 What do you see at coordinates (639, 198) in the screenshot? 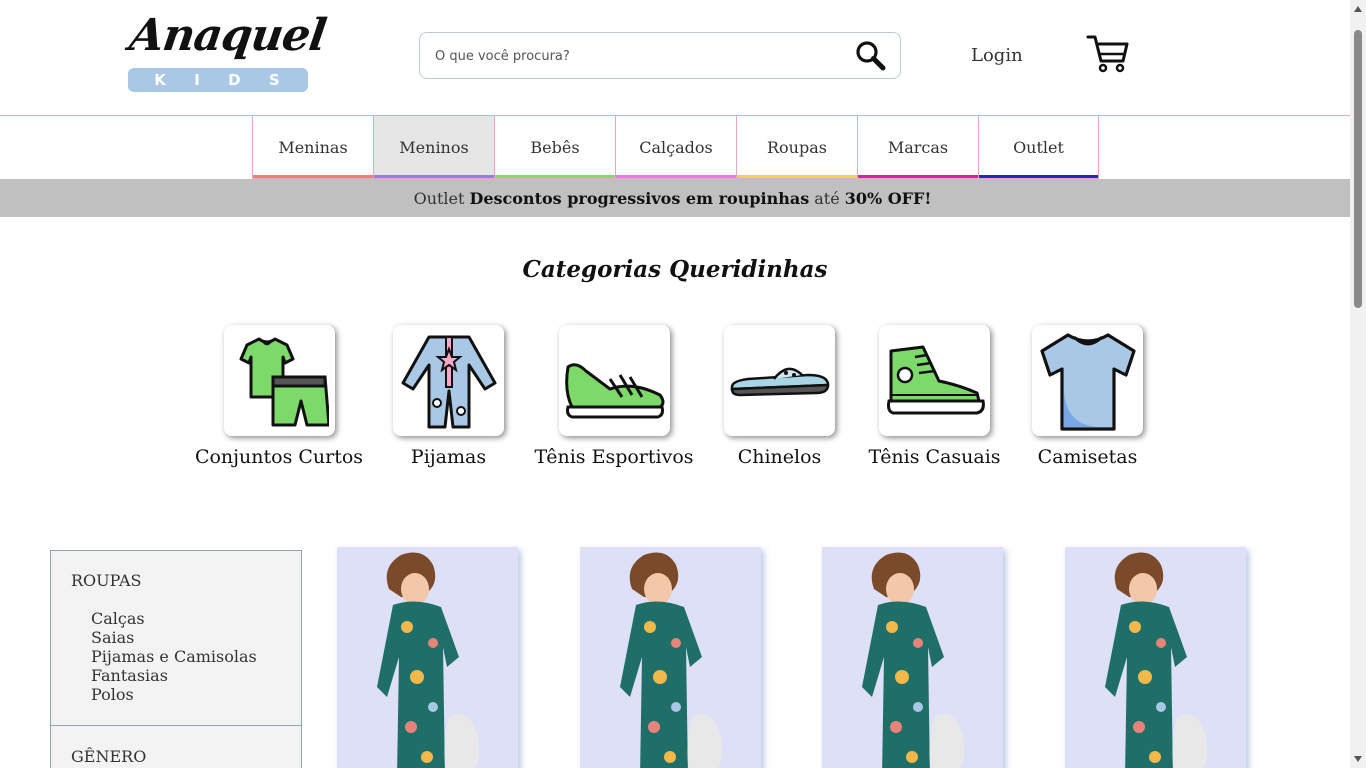
I see `promo-highlight: Descontos progressivos em roupinhas` at bounding box center [639, 198].